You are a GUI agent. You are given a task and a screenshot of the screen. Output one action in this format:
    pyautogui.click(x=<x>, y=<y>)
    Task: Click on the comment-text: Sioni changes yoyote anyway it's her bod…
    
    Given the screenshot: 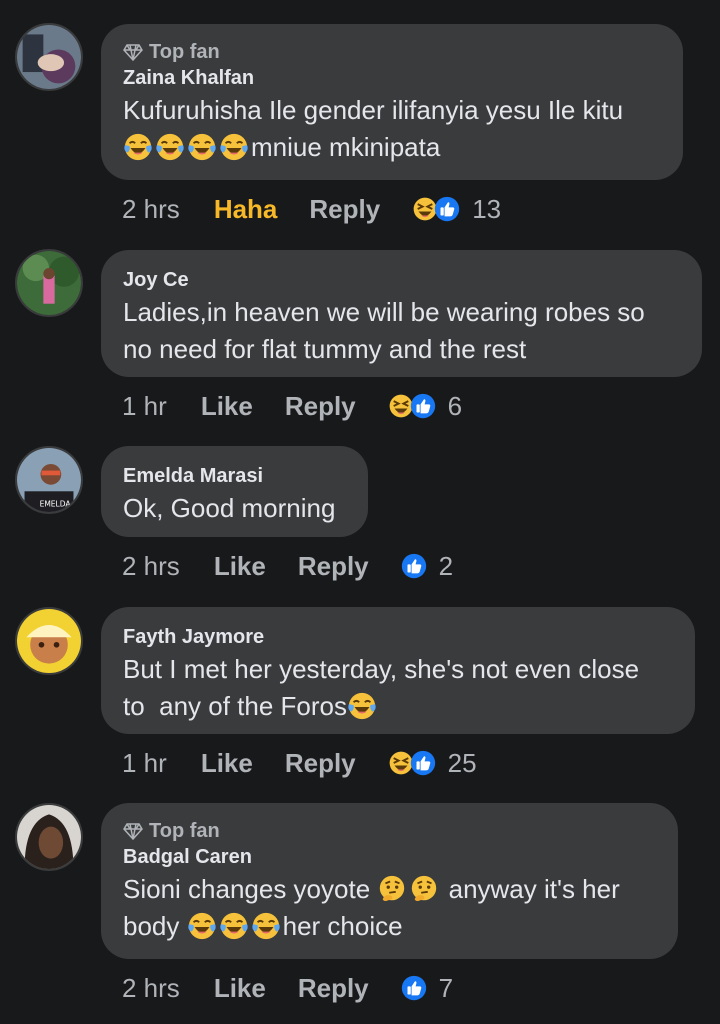 What is the action you would take?
    pyautogui.click(x=371, y=907)
    